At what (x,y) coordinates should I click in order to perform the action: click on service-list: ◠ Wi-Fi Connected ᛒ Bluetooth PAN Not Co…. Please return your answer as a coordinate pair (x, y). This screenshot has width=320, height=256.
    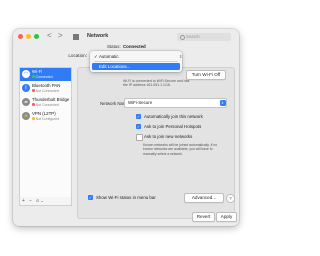
    Looking at the image, I should click on (45, 132).